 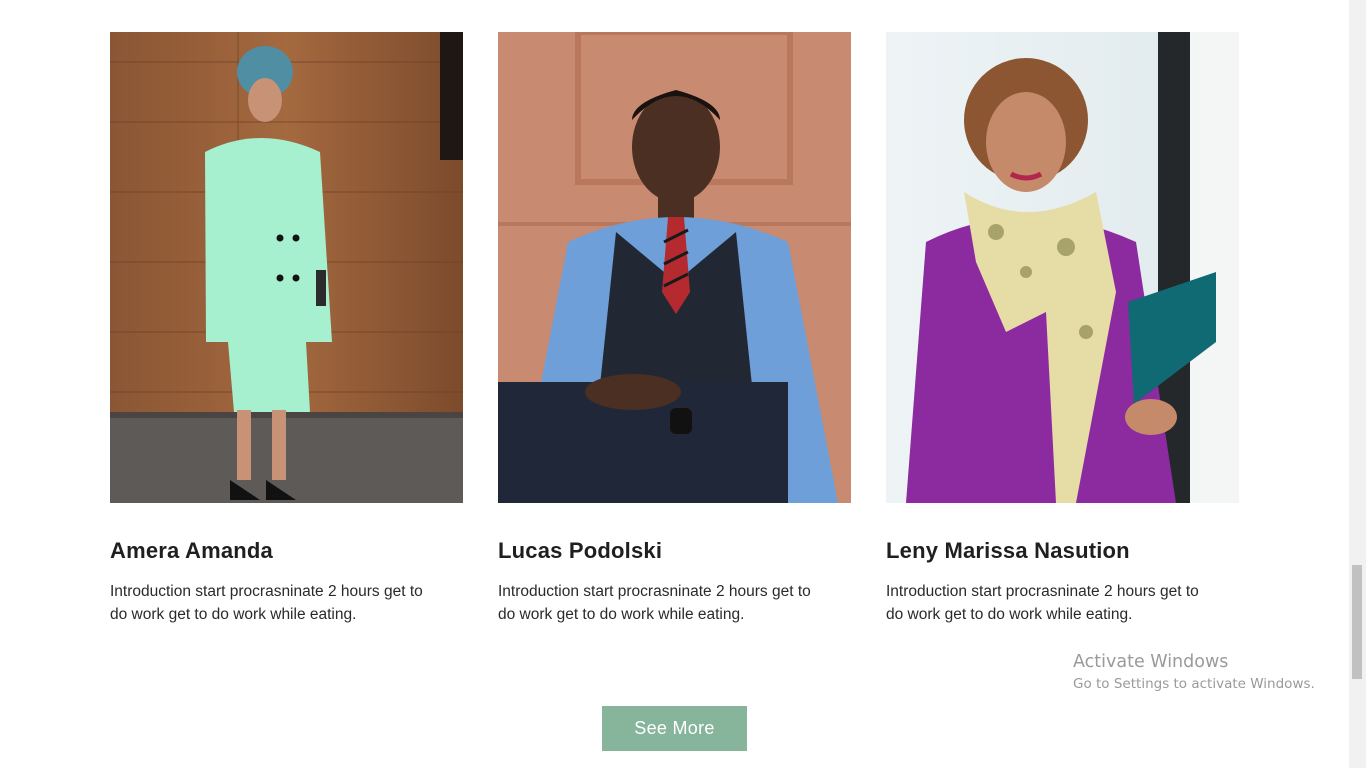 What do you see at coordinates (191, 550) in the screenshot?
I see `team-member-name: Amera Amanda` at bounding box center [191, 550].